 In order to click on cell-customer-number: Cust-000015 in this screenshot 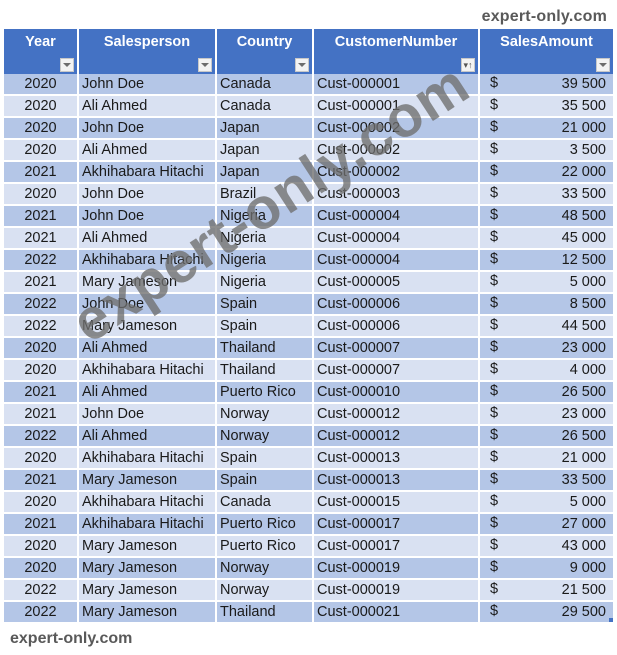, I will do `click(396, 502)`.